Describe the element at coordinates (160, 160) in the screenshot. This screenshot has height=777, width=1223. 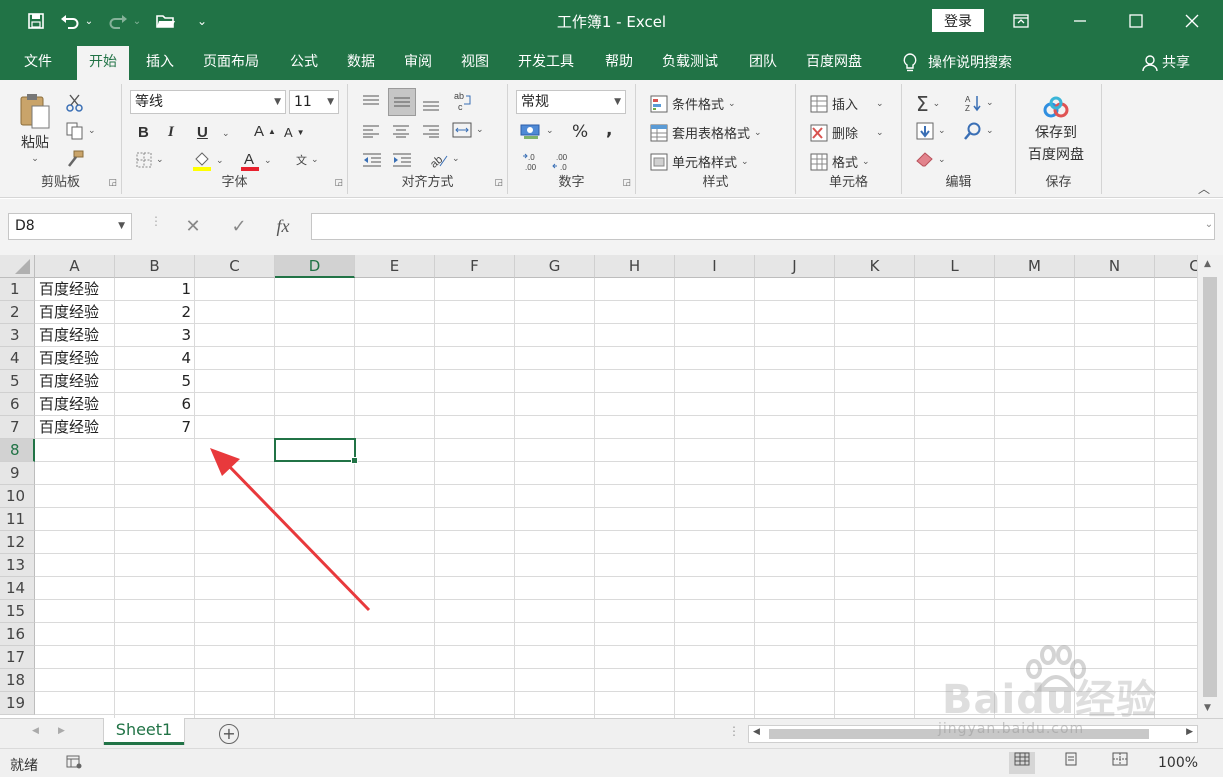
I see `borders-dropdown-icon: ⌄` at that location.